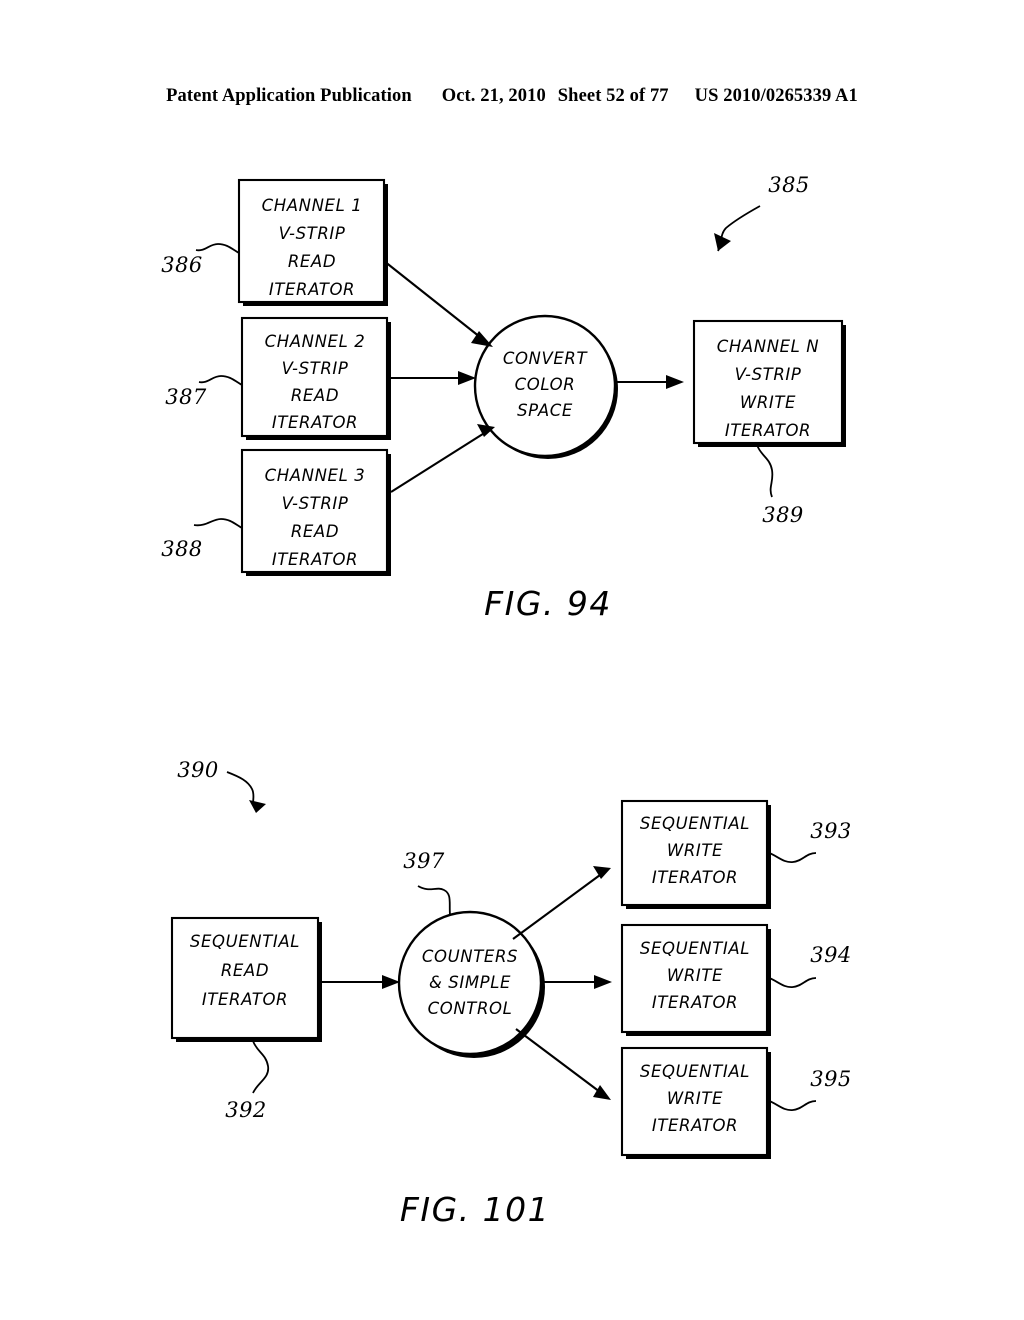 The height and width of the screenshot is (1320, 1024). What do you see at coordinates (312, 289) in the screenshot?
I see `node-ch1-line-3: ITERATOR` at bounding box center [312, 289].